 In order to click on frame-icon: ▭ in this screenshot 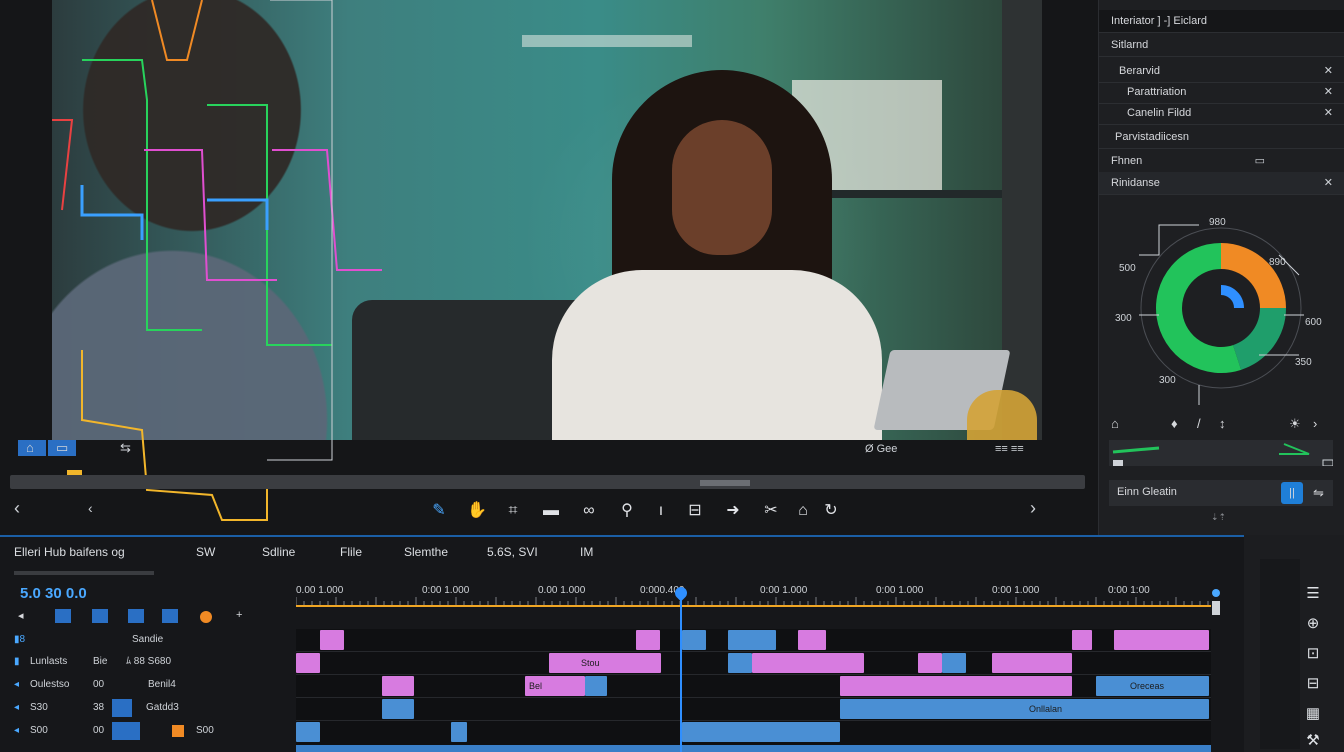, I will do `click(1260, 161)`.